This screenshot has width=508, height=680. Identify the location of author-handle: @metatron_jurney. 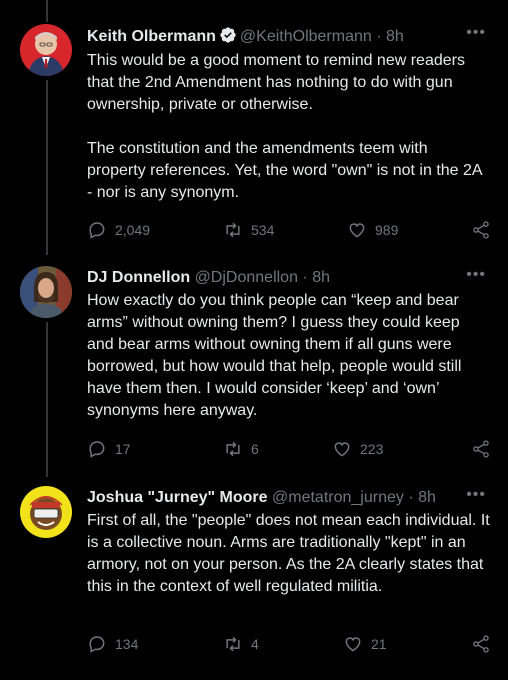
(338, 497).